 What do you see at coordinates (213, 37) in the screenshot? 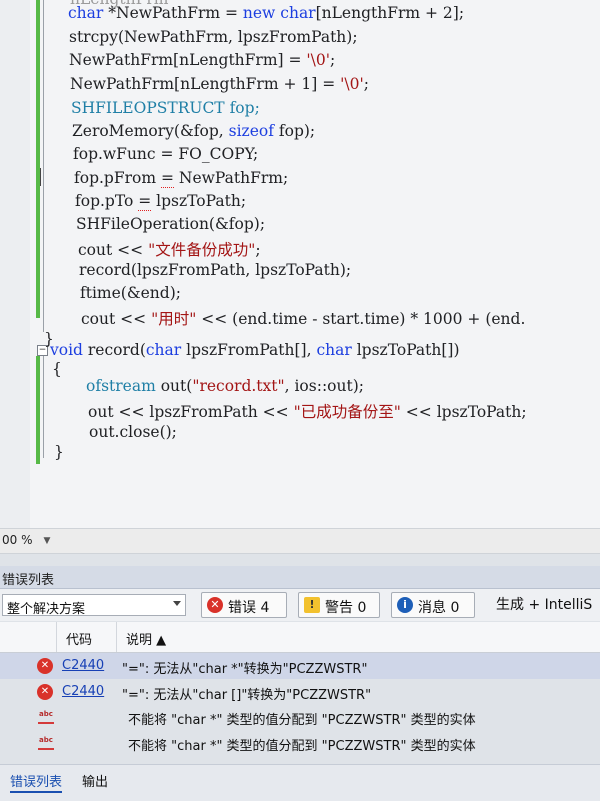
I see `code-line: strcpy(NewPathFrm, lpszFromPath);` at bounding box center [213, 37].